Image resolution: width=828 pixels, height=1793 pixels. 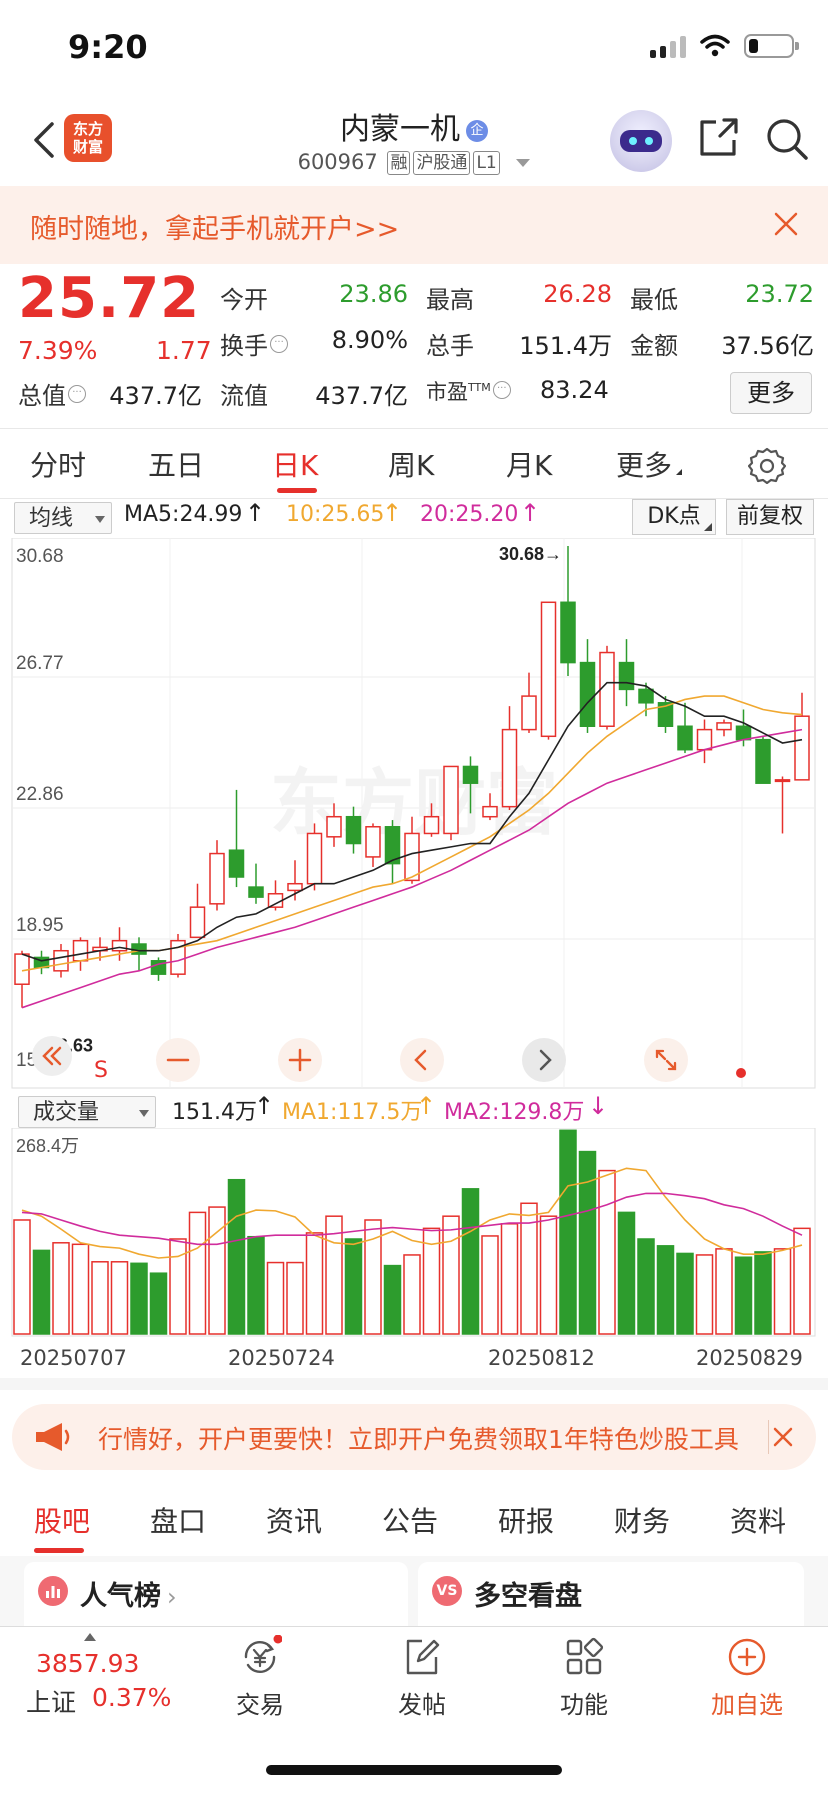 What do you see at coordinates (718, 138) in the screenshot?
I see `share-icon` at bounding box center [718, 138].